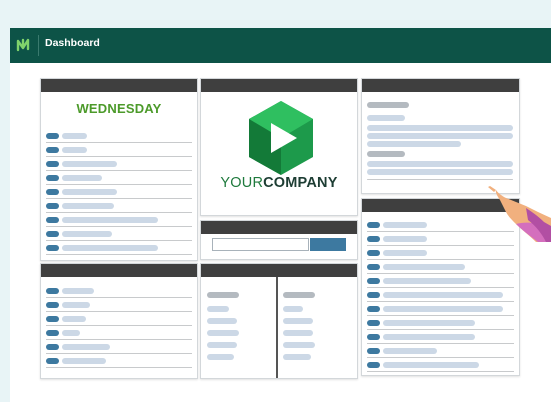  I want to click on pointing-hand-icon, so click(519, 214).